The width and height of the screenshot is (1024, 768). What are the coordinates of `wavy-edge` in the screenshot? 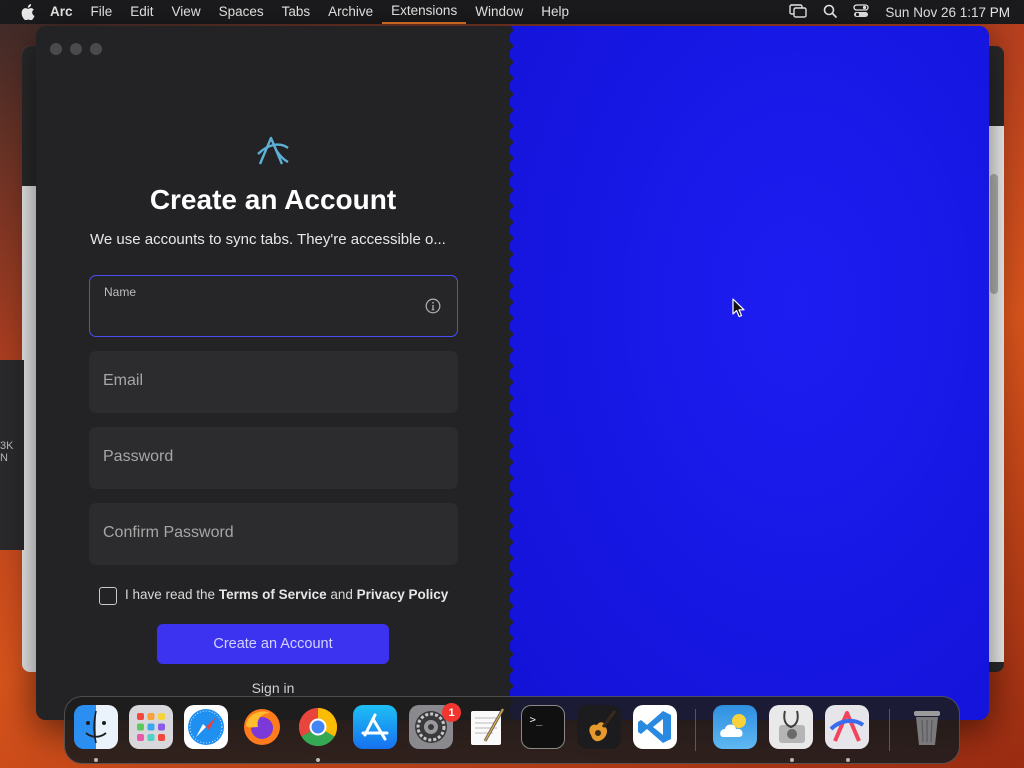 It's located at (509, 373).